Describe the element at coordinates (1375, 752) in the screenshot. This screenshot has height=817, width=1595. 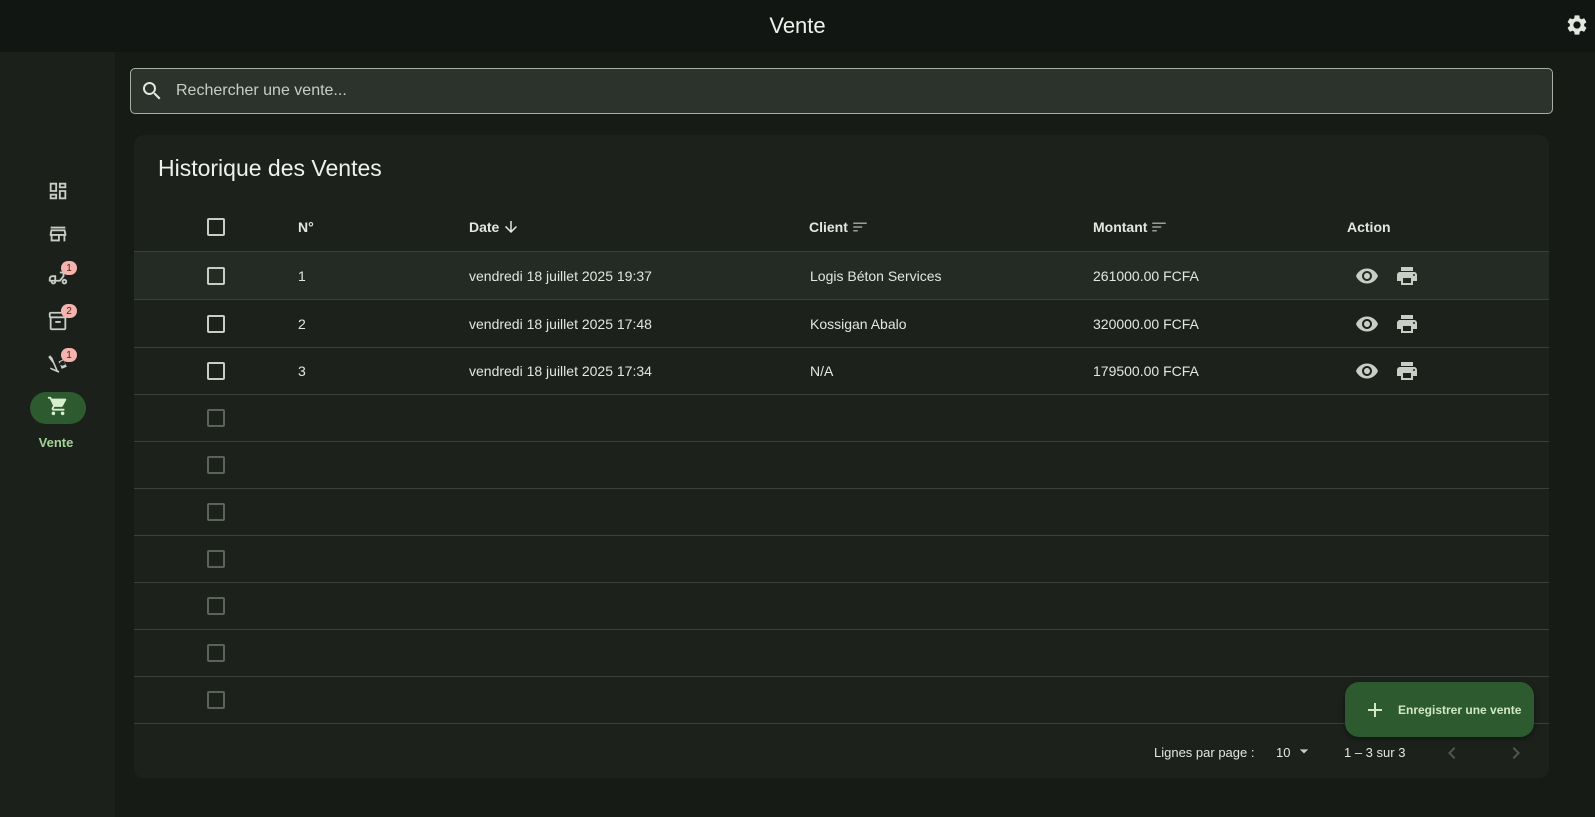
I see `pagination-range: 1 – 3 sur 3` at that location.